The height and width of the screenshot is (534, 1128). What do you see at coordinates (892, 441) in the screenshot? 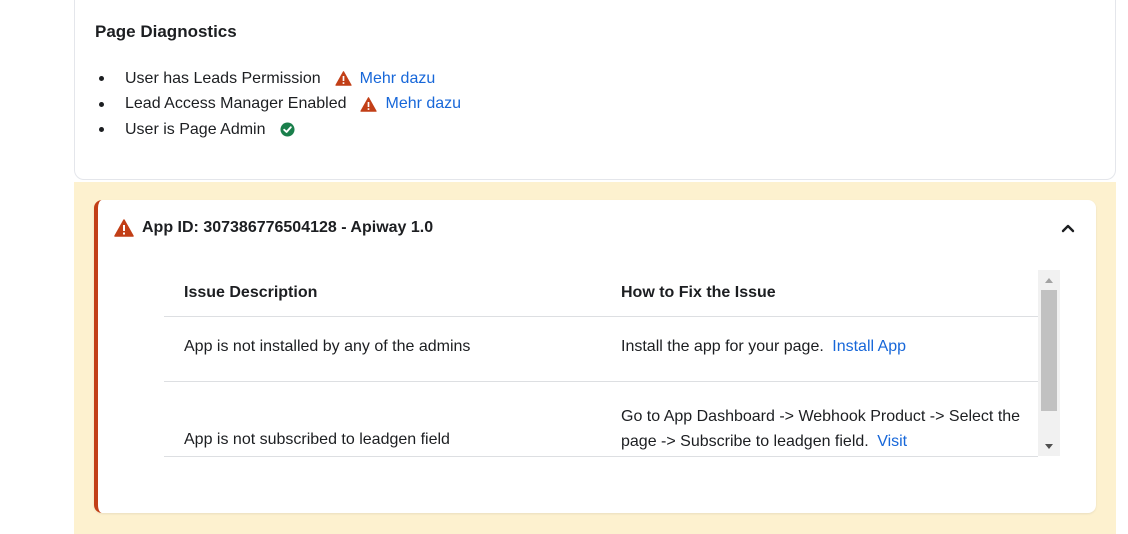
I see `visit-link: Visit` at bounding box center [892, 441].